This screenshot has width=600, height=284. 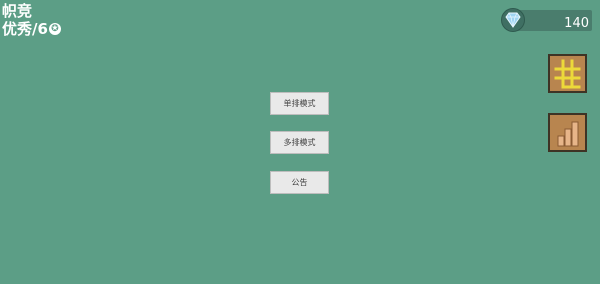 I want to click on grid-button, so click(x=567, y=73).